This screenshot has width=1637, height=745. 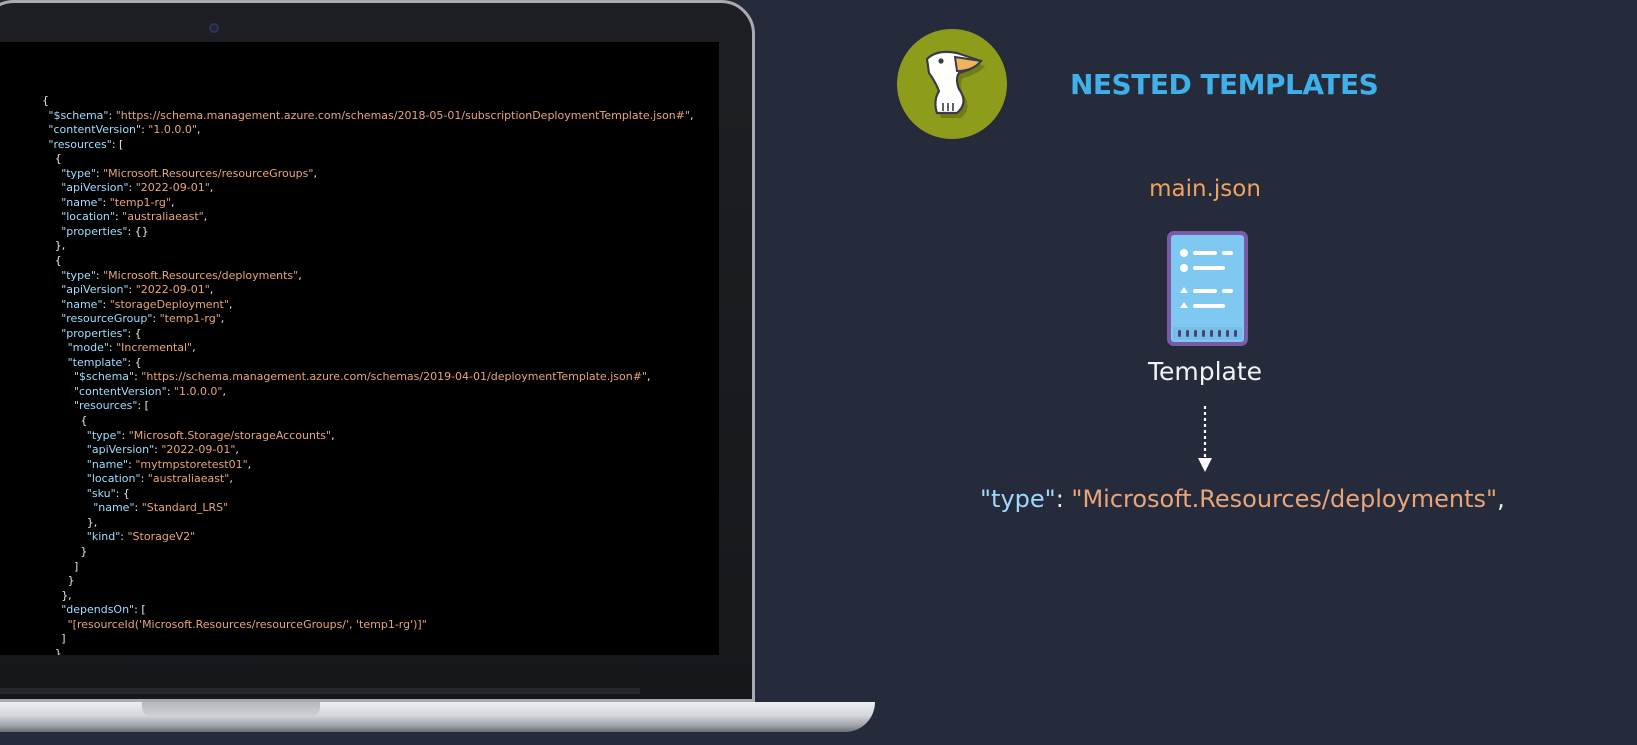 What do you see at coordinates (208, 173) in the screenshot?
I see `code-string: "Microsoft.Resources/resourceGroups"` at bounding box center [208, 173].